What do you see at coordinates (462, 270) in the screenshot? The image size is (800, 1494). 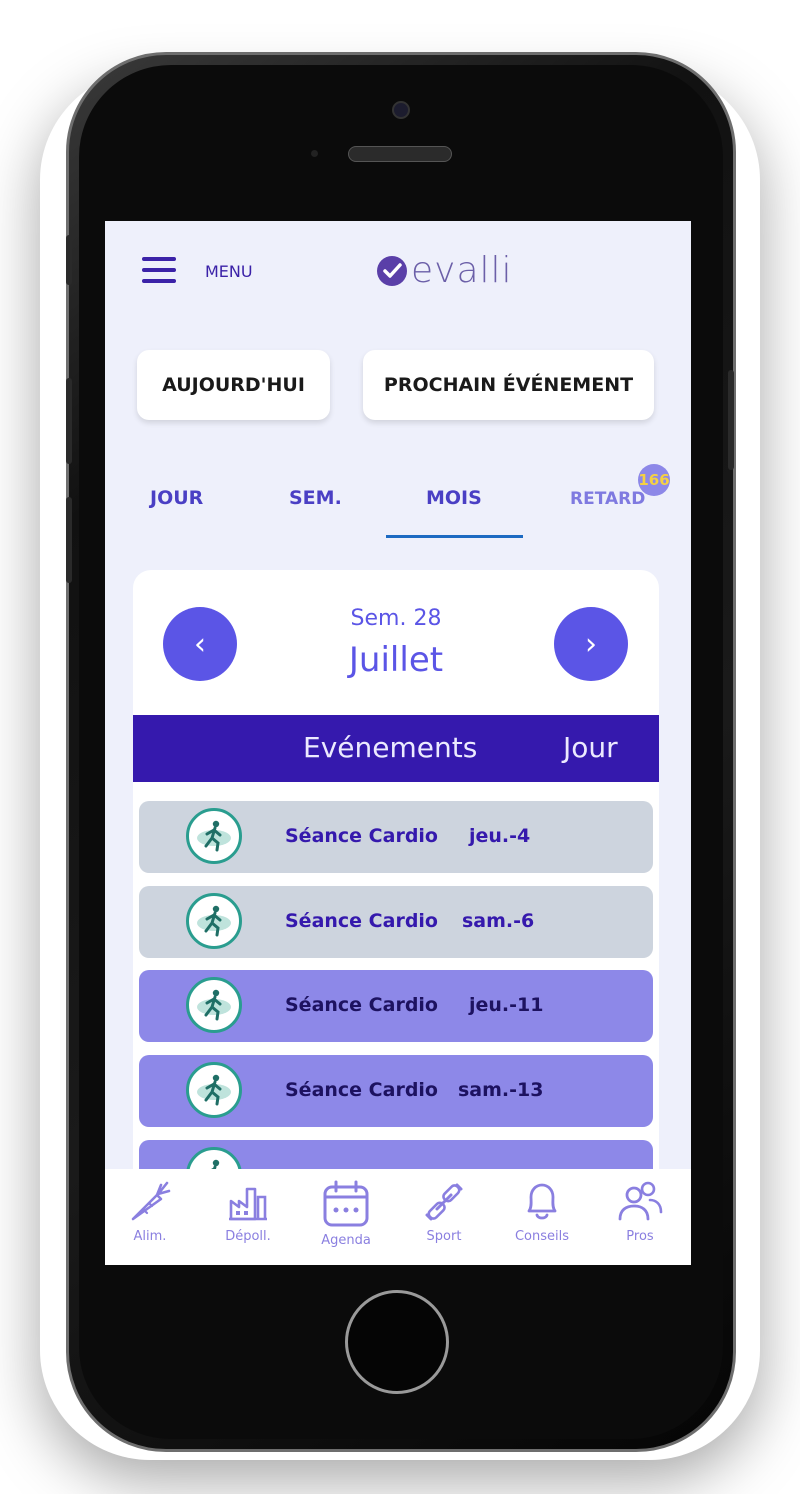 I see `logo-text: evalli` at bounding box center [462, 270].